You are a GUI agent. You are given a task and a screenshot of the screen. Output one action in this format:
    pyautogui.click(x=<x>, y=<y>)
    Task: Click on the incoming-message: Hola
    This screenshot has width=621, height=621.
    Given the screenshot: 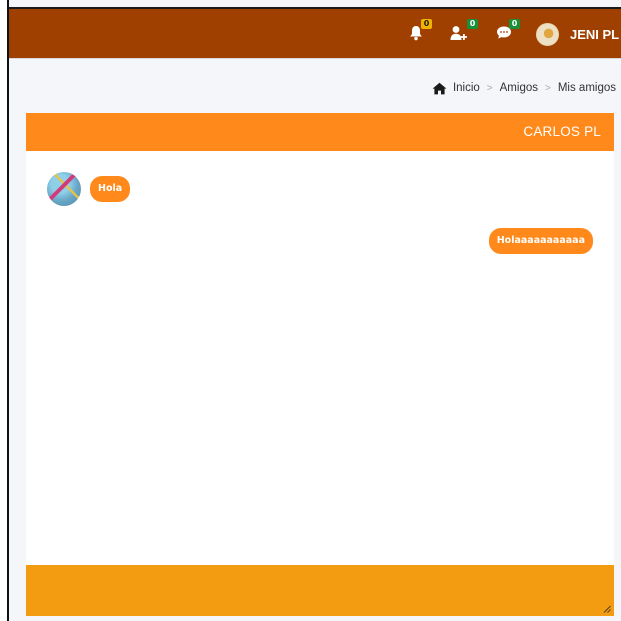 What is the action you would take?
    pyautogui.click(x=89, y=189)
    